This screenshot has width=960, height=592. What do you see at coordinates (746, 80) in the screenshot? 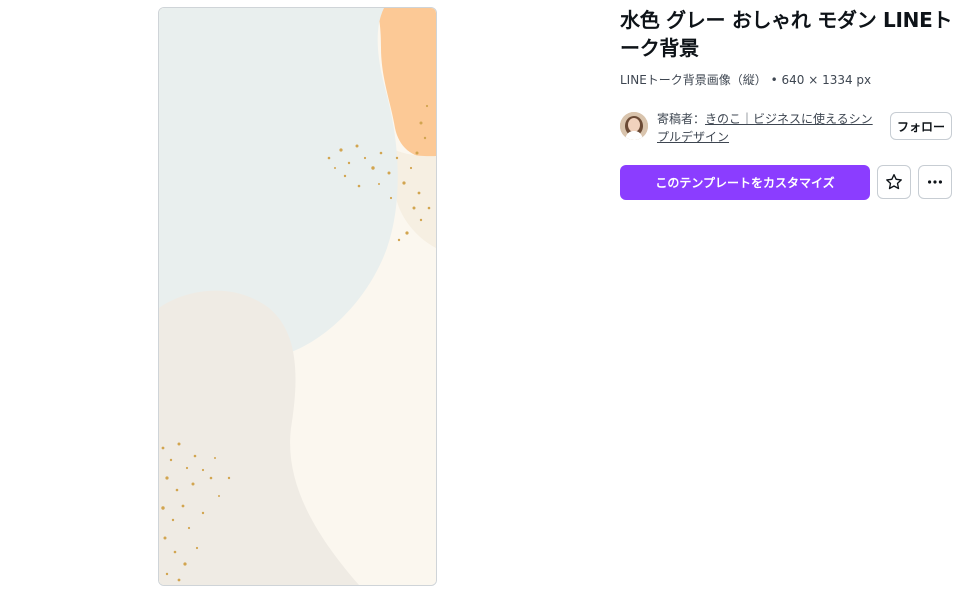
I see `template-meta: LINEトーク背景画像（縦） • 640 × 1334 px` at bounding box center [746, 80].